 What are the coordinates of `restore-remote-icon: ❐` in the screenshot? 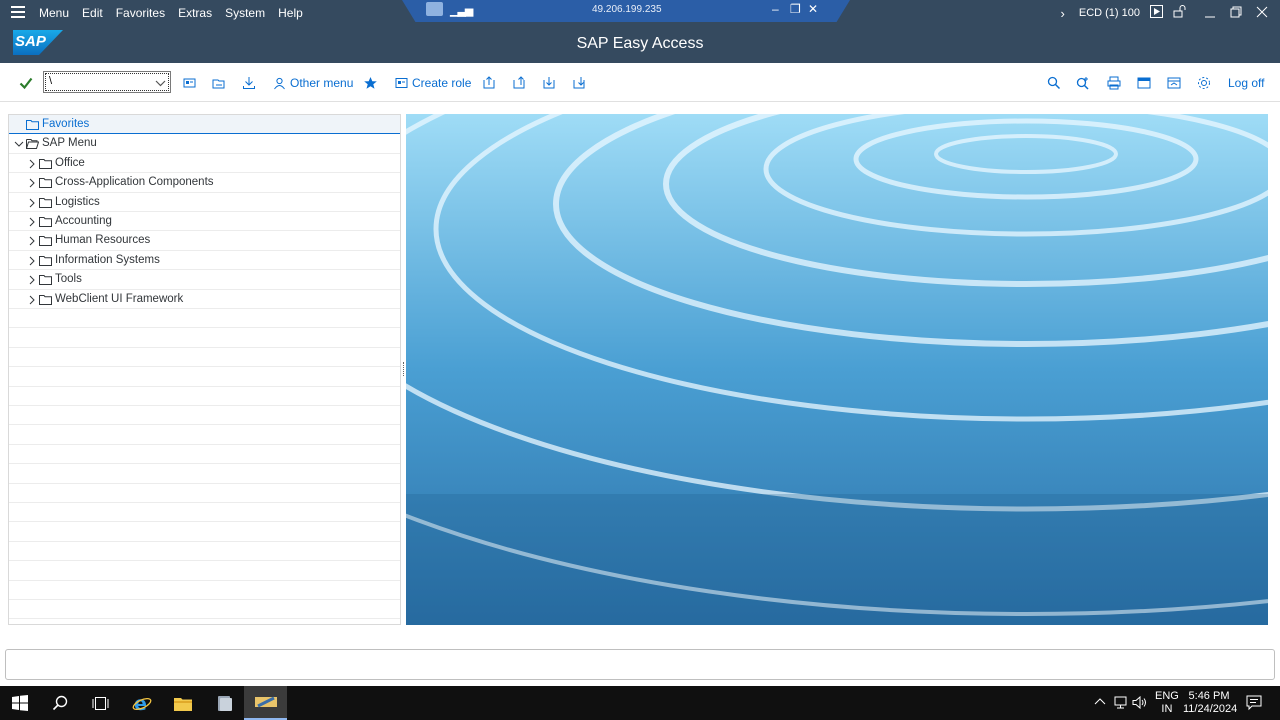 It's located at (795, 9).